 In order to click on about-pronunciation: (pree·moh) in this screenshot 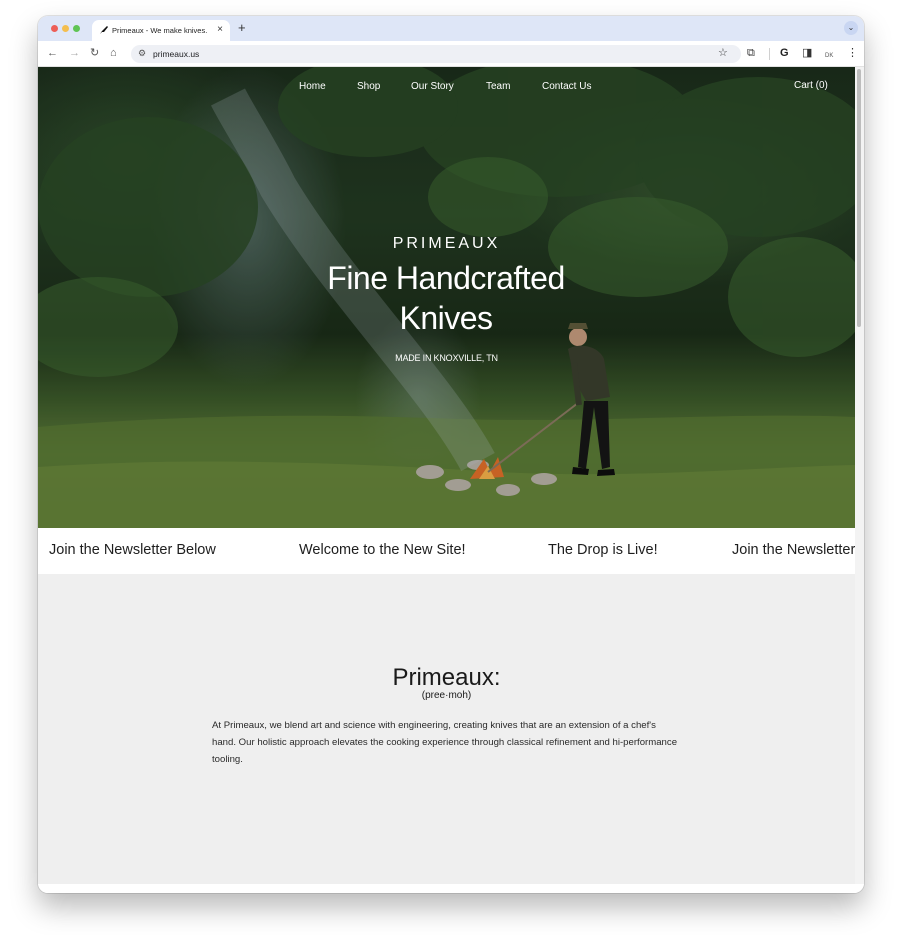, I will do `click(446, 695)`.